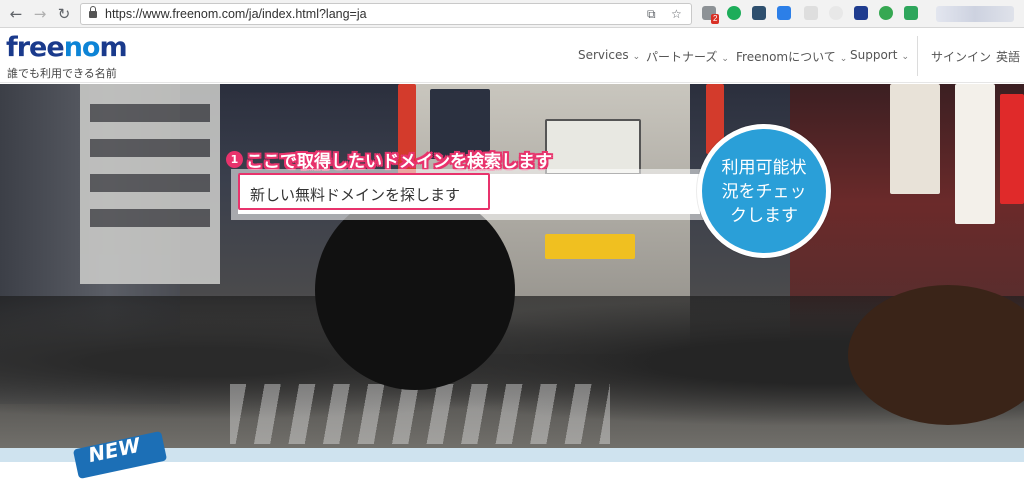 This screenshot has width=1024, height=479. Describe the element at coordinates (150, 184) in the screenshot. I see `building-left-facade` at that location.